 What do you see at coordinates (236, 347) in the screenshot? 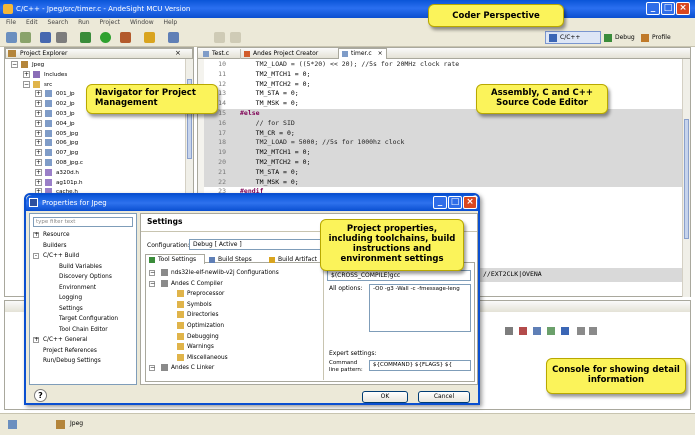
I see `tool-item: Warnings` at bounding box center [236, 347].